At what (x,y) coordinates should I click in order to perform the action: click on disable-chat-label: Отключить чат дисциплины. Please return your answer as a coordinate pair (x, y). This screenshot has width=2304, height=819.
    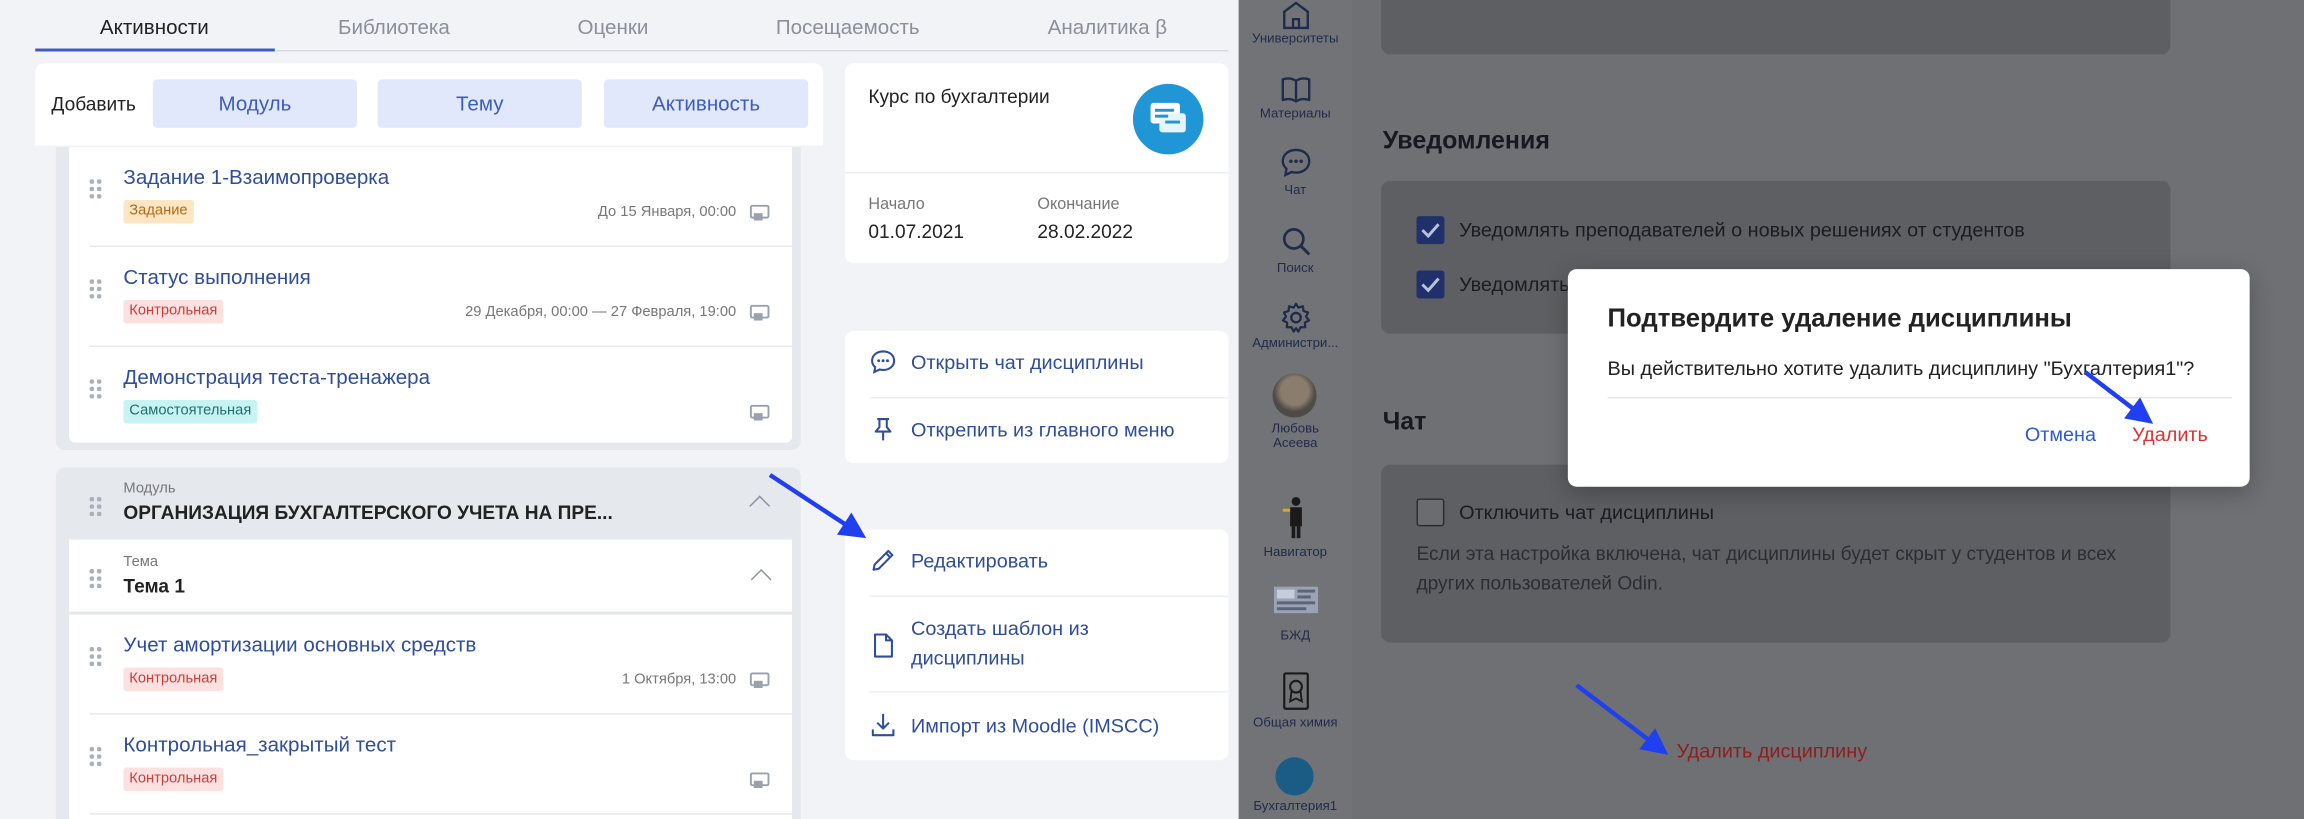
    Looking at the image, I should click on (1587, 512).